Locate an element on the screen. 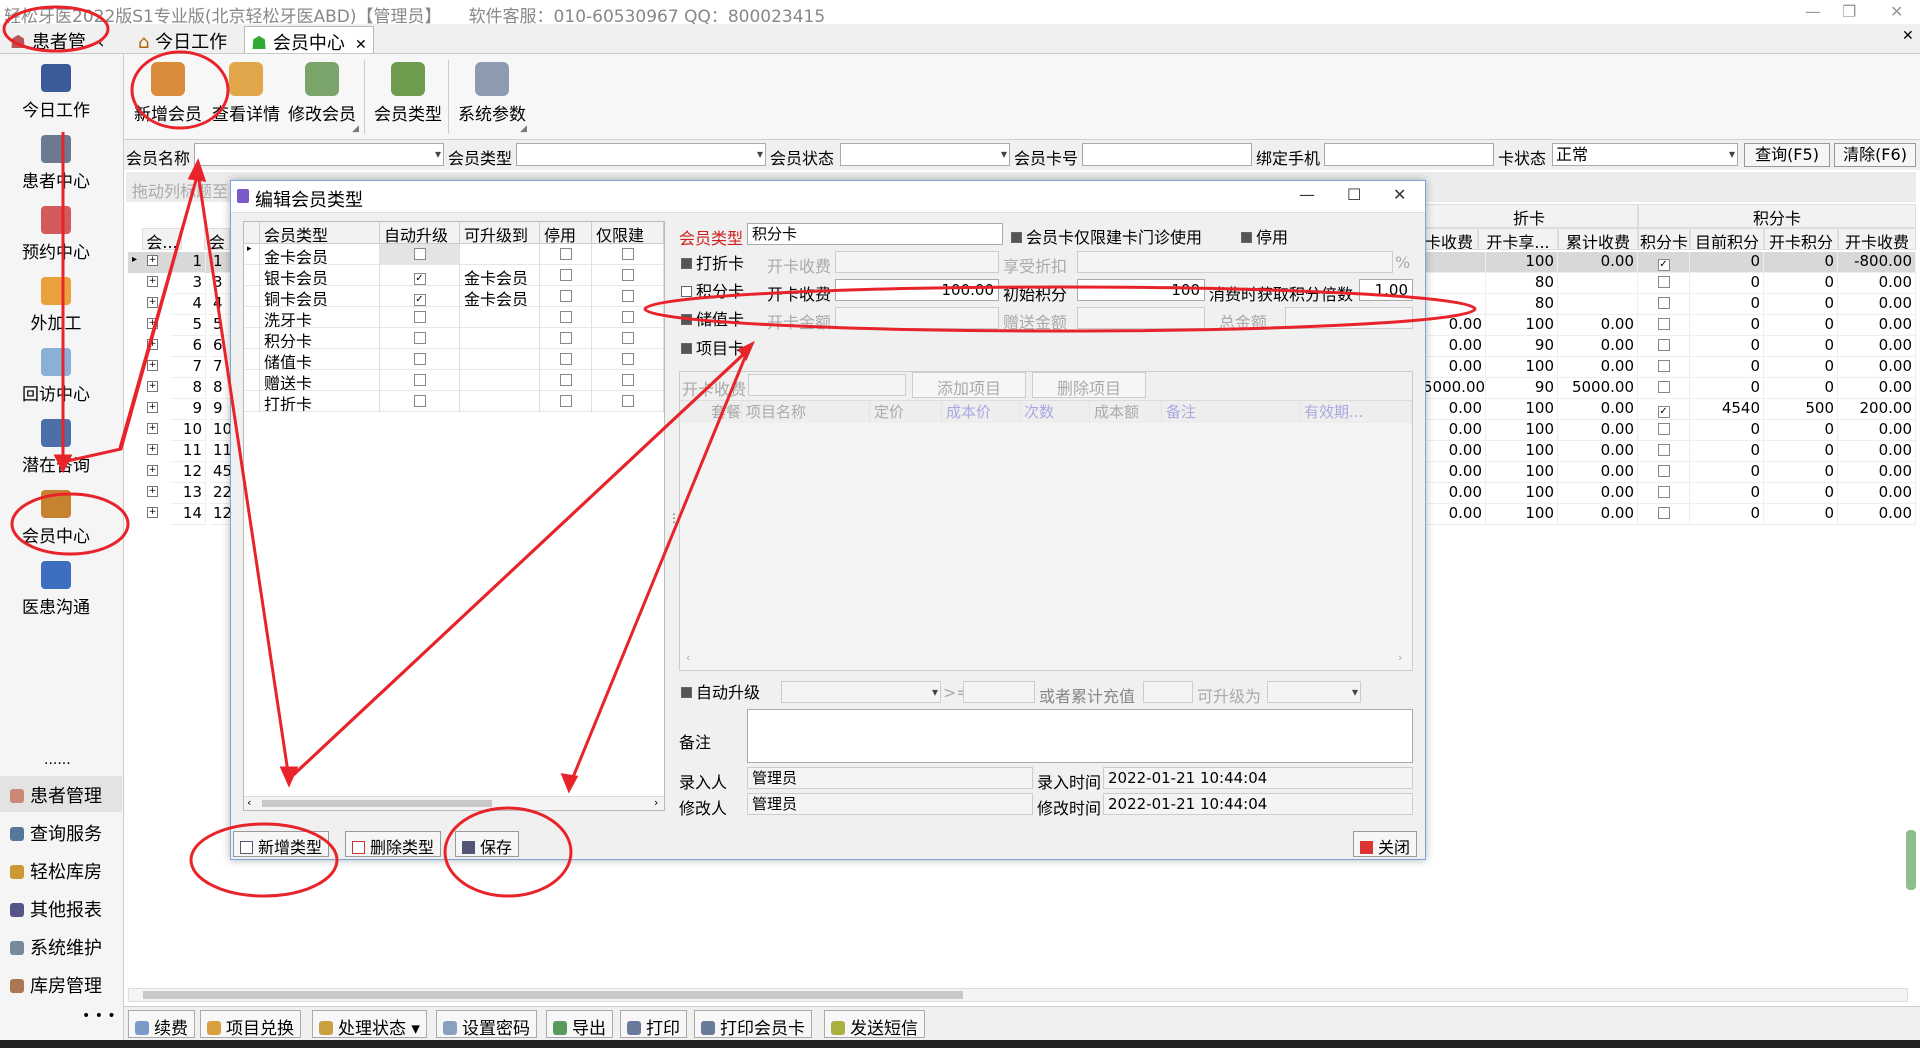 This screenshot has height=1048, width=1920. card-status-select: 正常 is located at coordinates (1645, 154).